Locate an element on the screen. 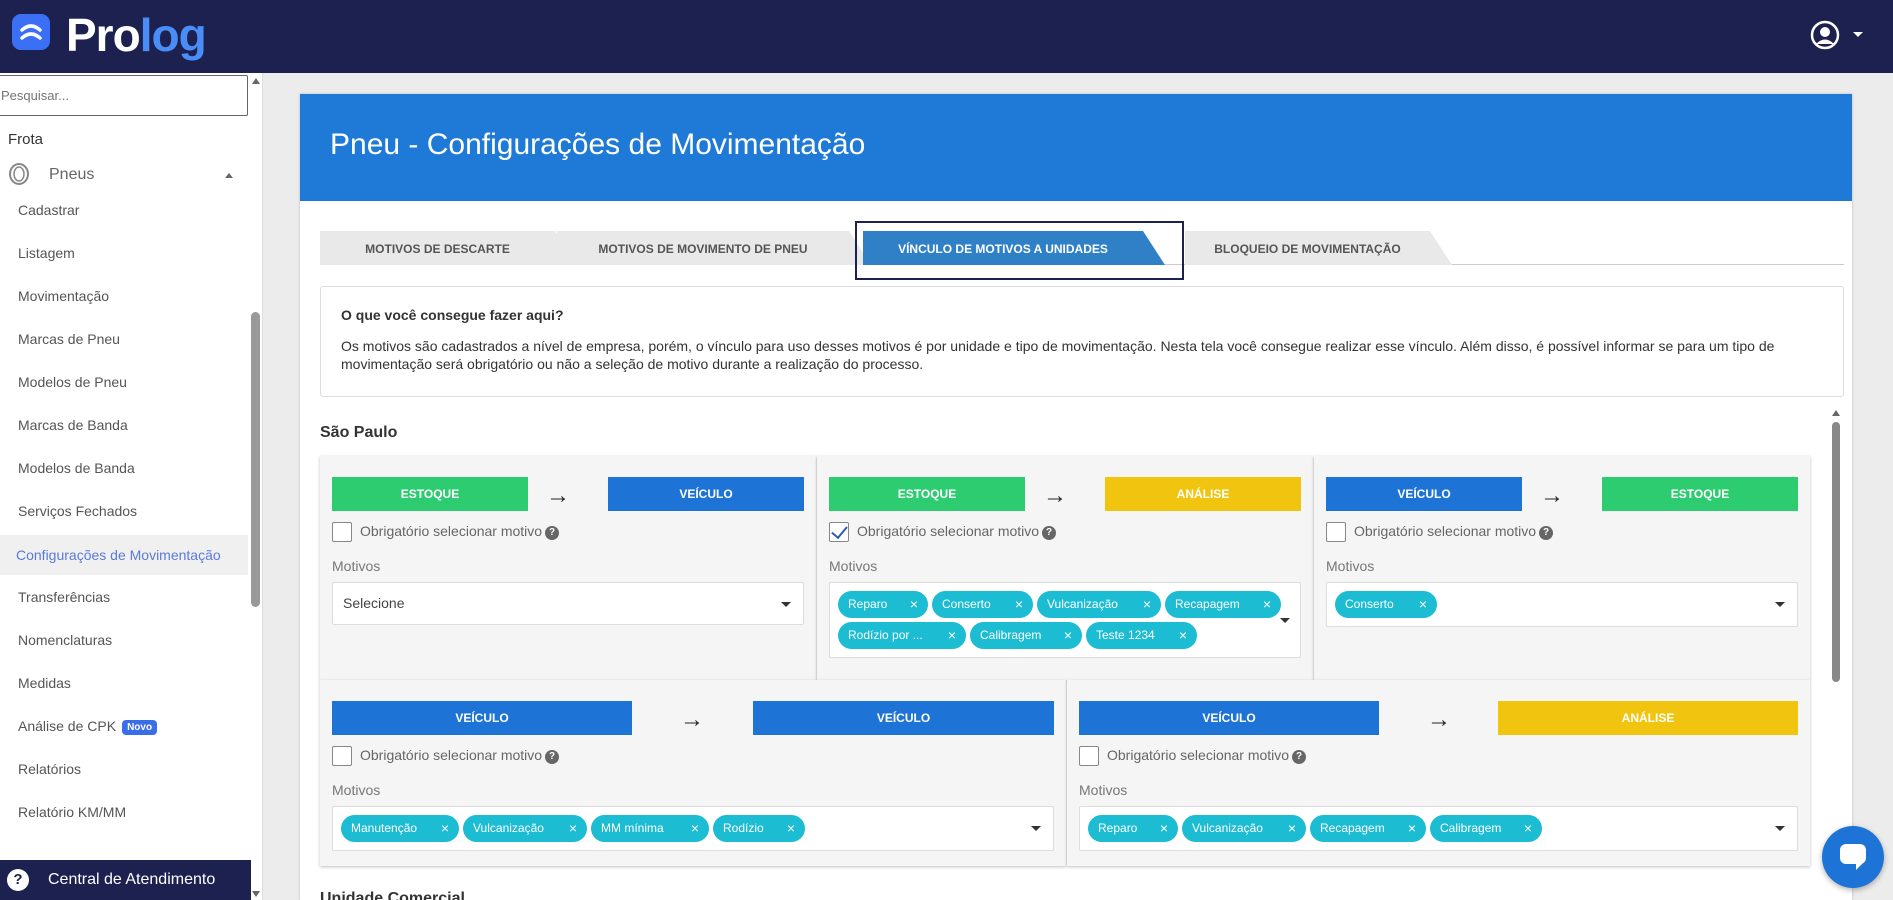  chat-icon is located at coordinates (1853, 854).